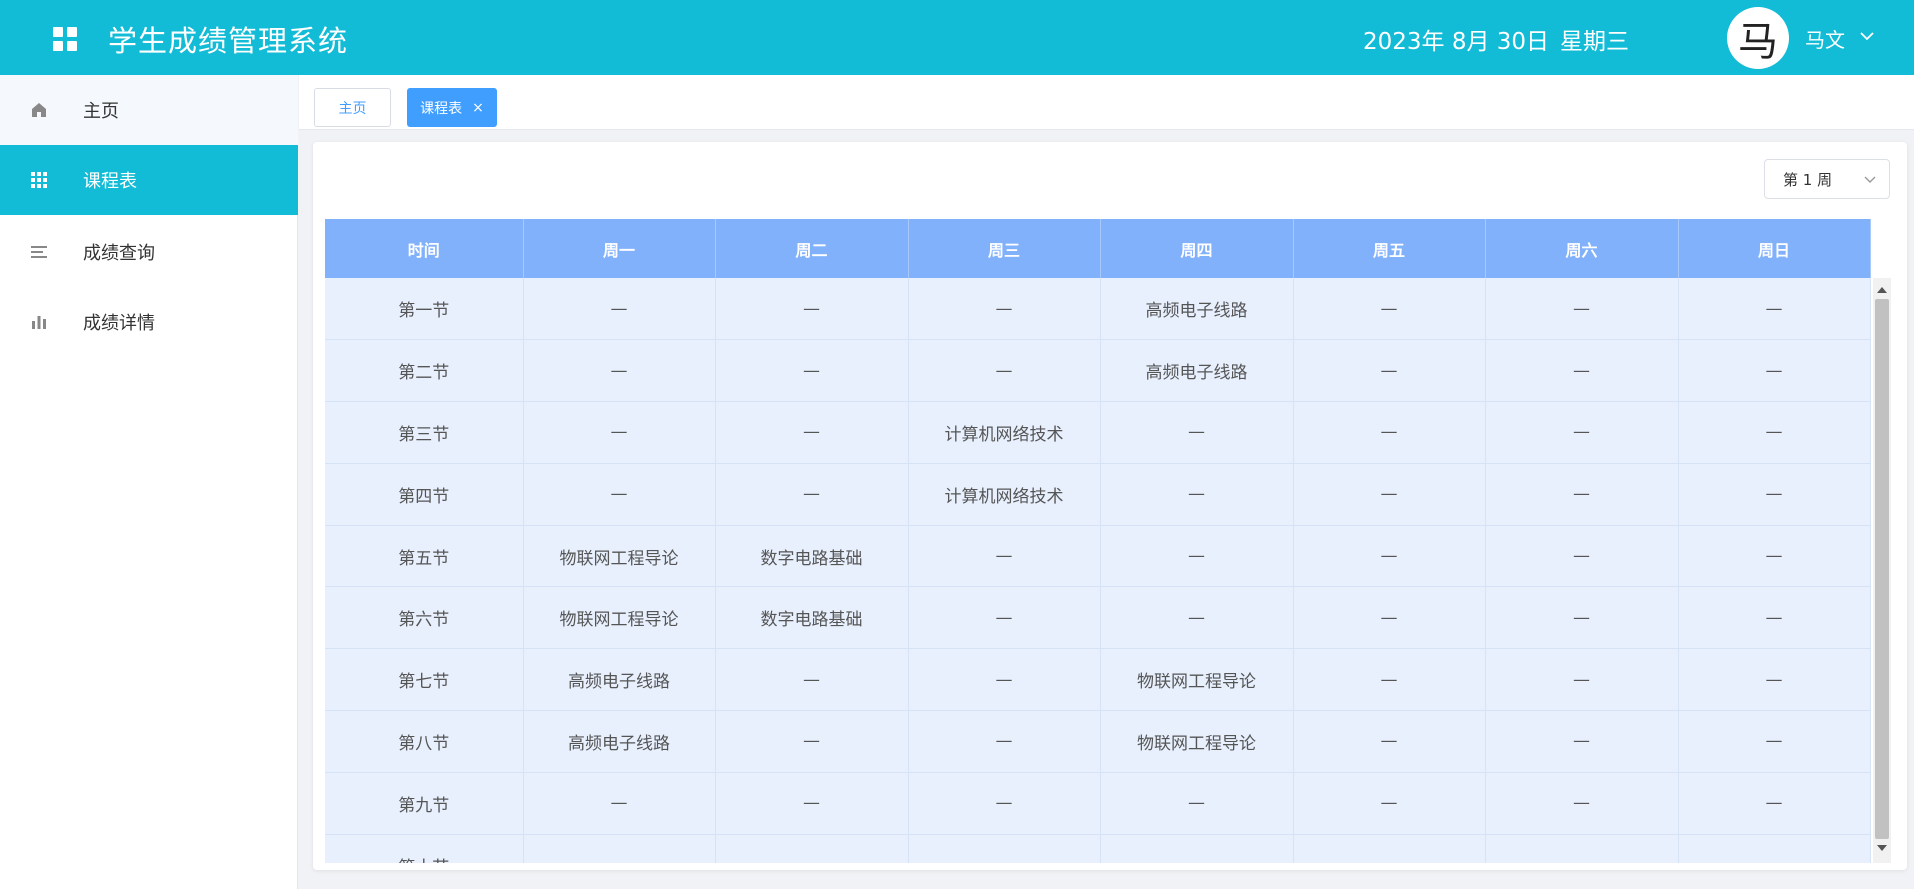 This screenshot has width=1914, height=889. Describe the element at coordinates (39, 180) in the screenshot. I see `grid-icon` at that location.